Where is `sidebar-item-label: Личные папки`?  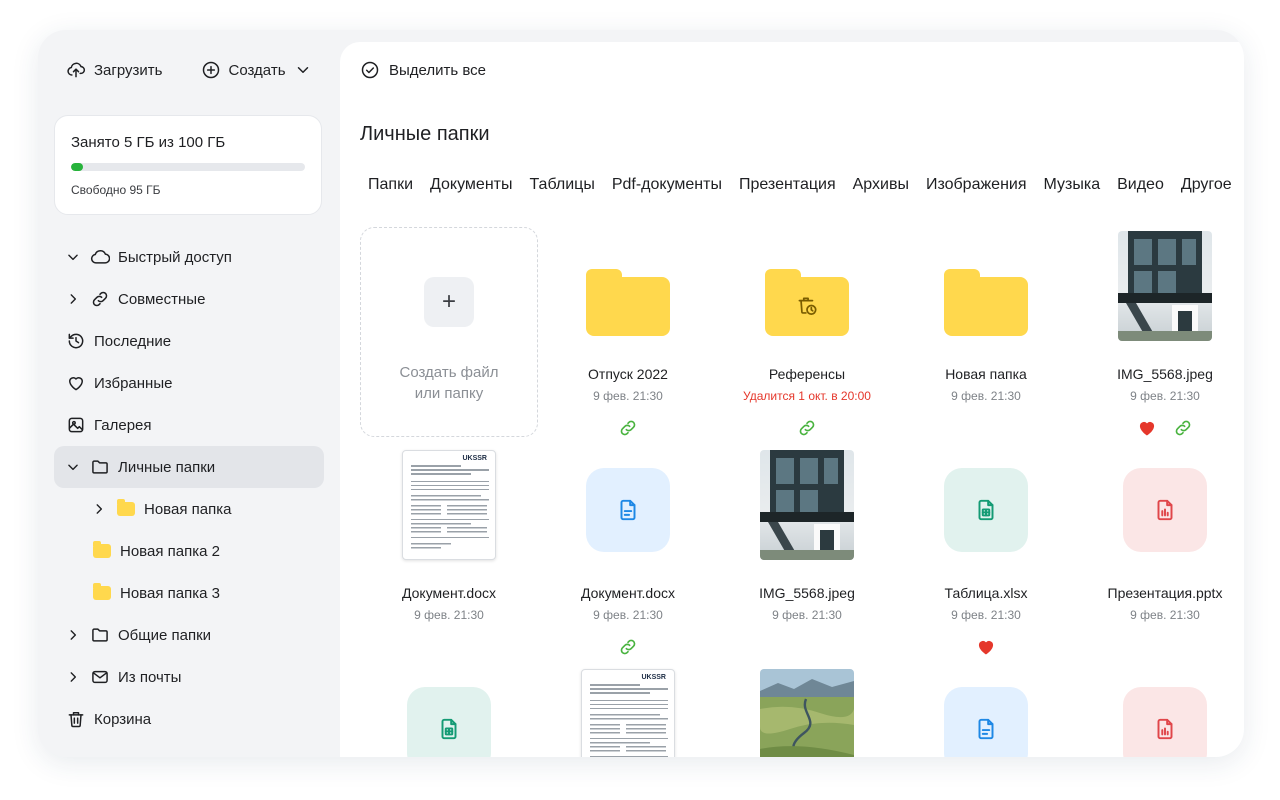
sidebar-item-label: Личные папки is located at coordinates (167, 467).